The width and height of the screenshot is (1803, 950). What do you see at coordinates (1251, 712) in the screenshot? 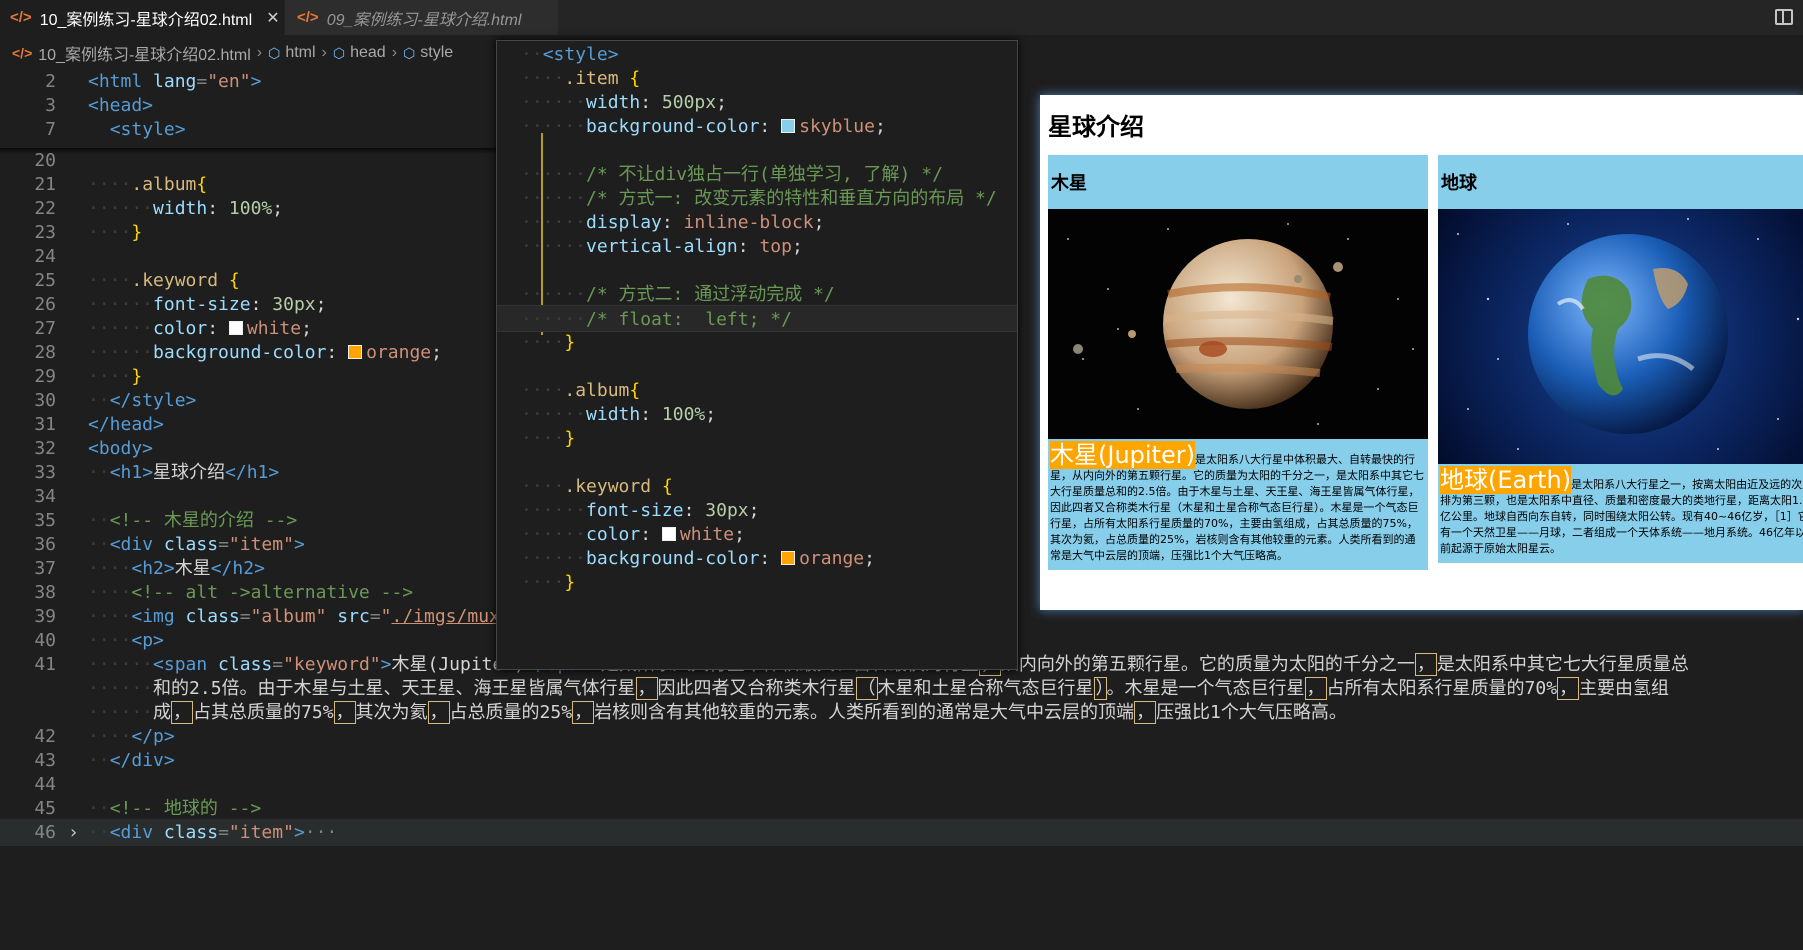
I see `code-token: 压强比1个大气压略高。` at bounding box center [1251, 712].